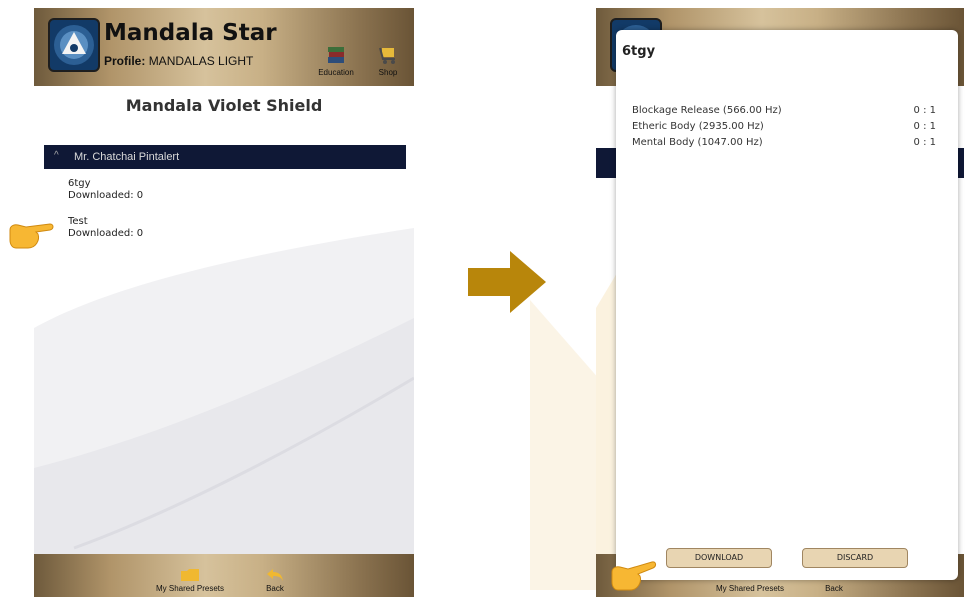  Describe the element at coordinates (387, 55) in the screenshot. I see `cart-icon` at that location.